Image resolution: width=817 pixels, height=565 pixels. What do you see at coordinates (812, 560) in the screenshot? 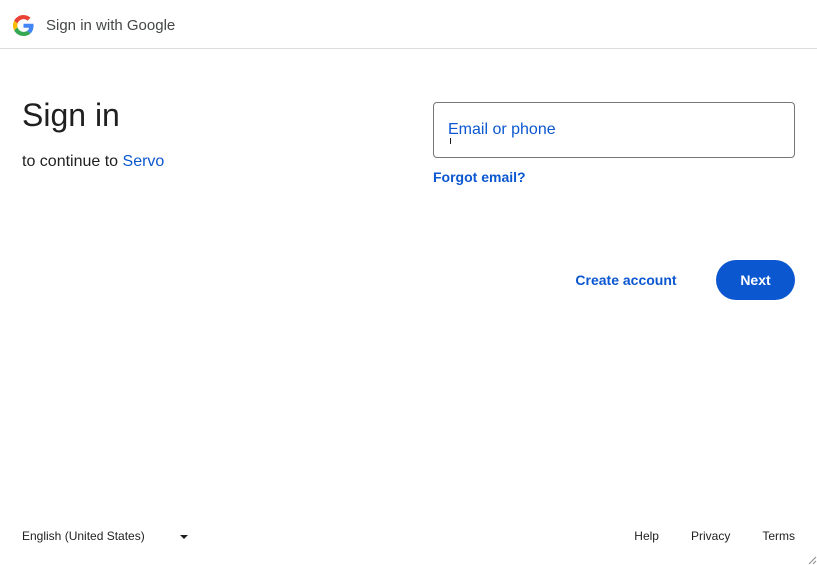
I see `resize-handle-icon` at bounding box center [812, 560].